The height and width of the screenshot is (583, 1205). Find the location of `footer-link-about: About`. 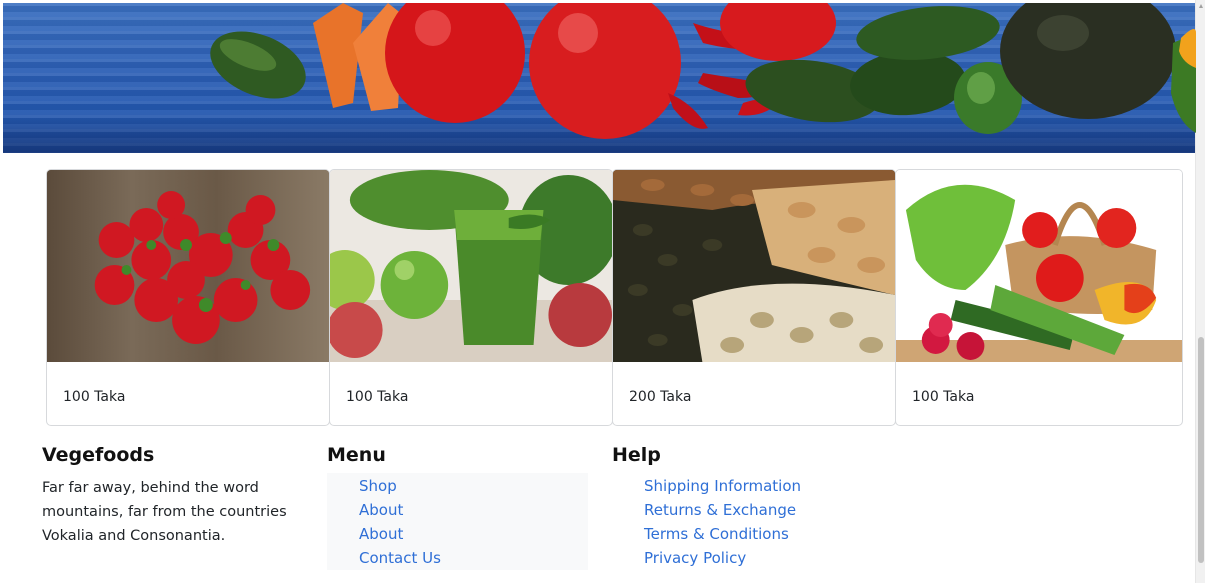

footer-link-about: About is located at coordinates (400, 510).